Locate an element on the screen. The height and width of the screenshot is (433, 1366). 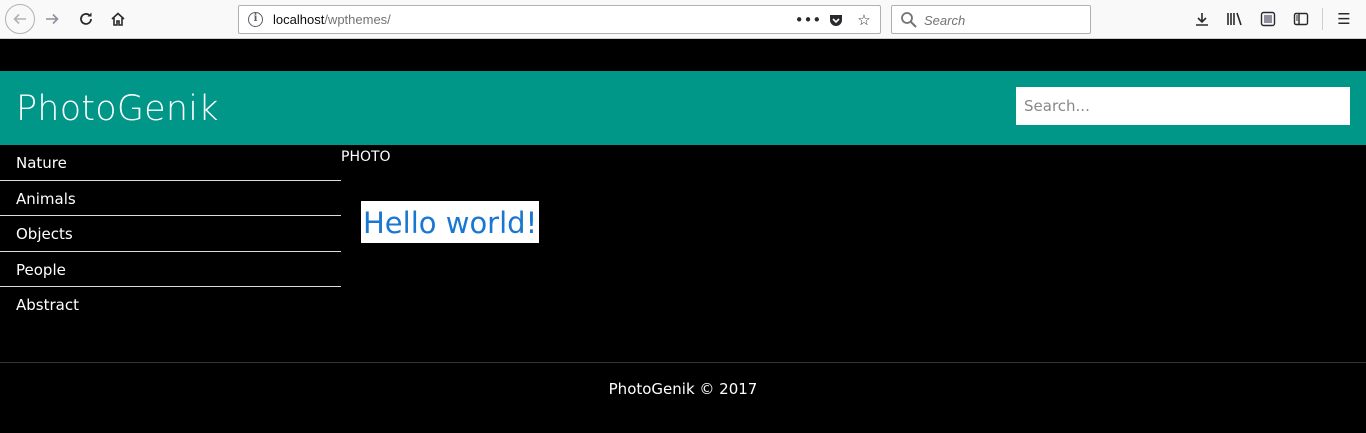
bookmark-star-icon: ☆ is located at coordinates (864, 20).